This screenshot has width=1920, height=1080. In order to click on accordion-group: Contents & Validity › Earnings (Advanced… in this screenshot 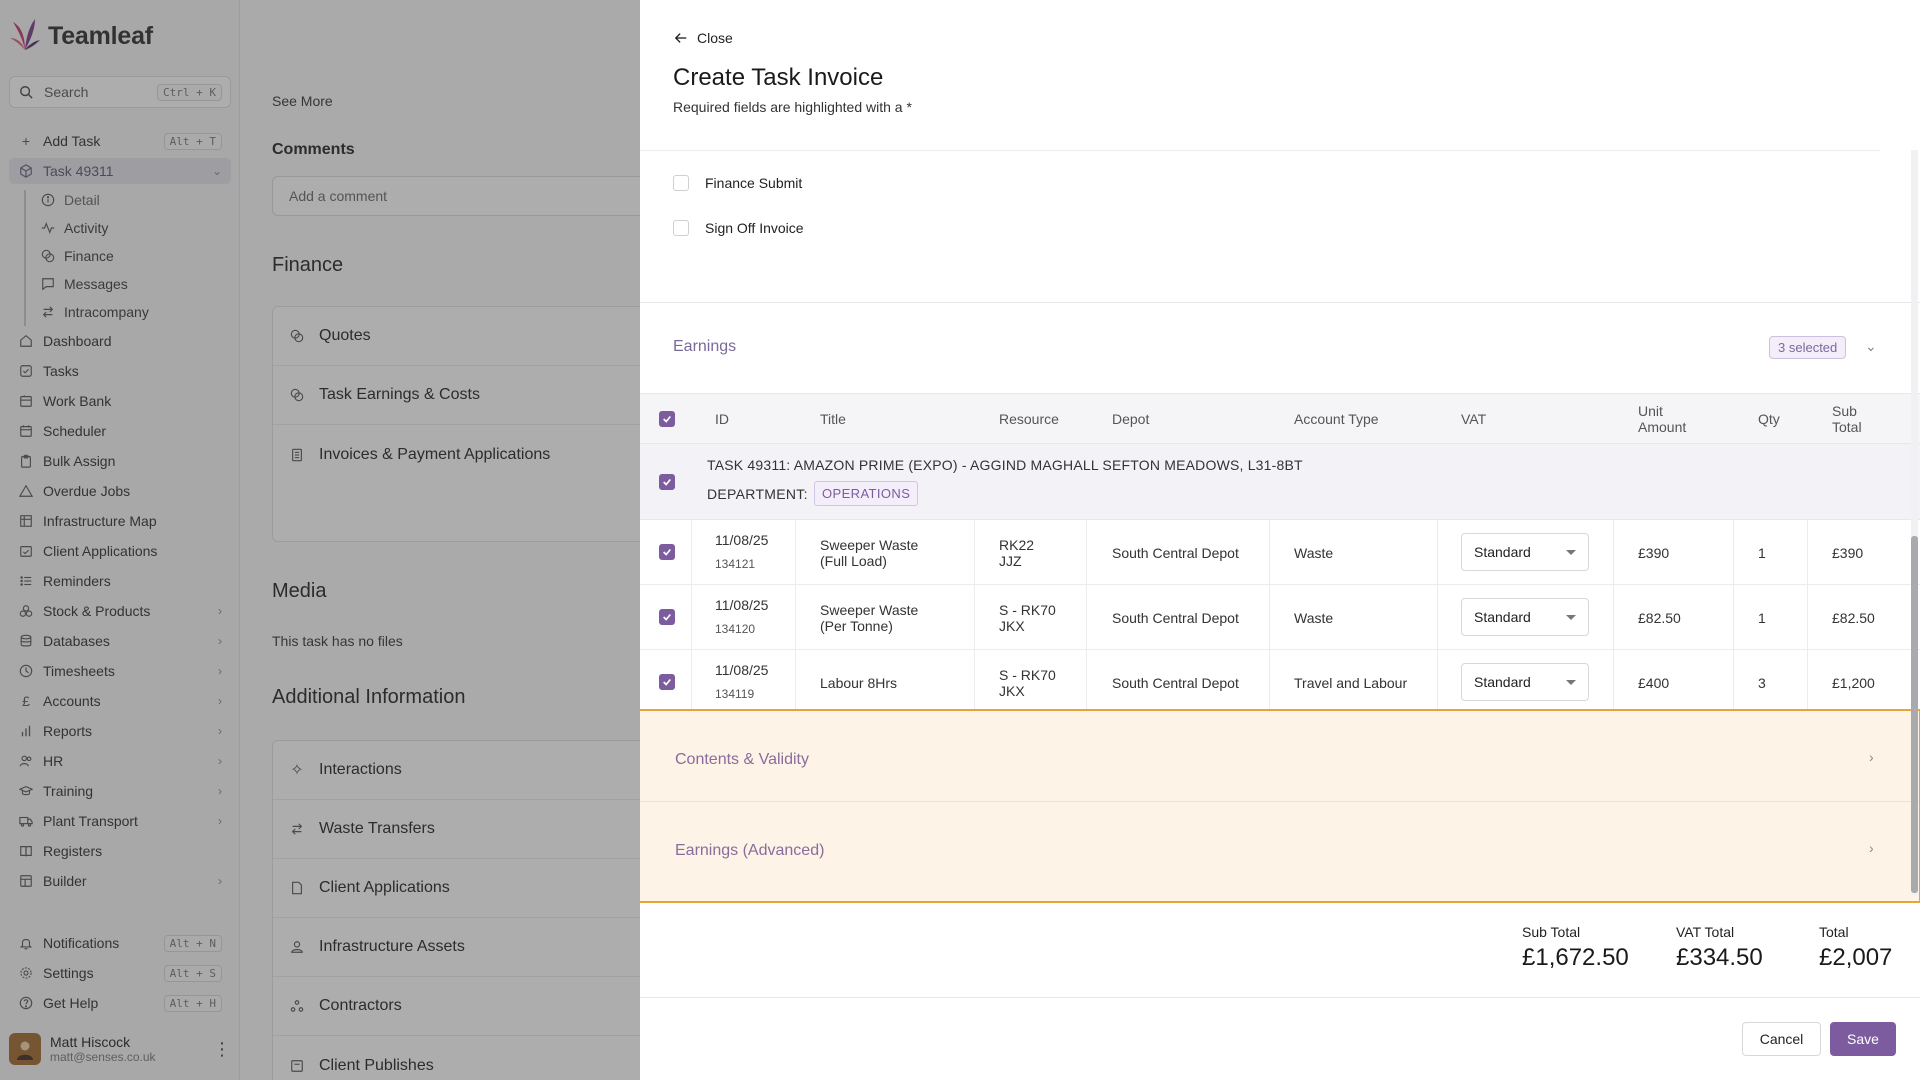, I will do `click(1280, 806)`.